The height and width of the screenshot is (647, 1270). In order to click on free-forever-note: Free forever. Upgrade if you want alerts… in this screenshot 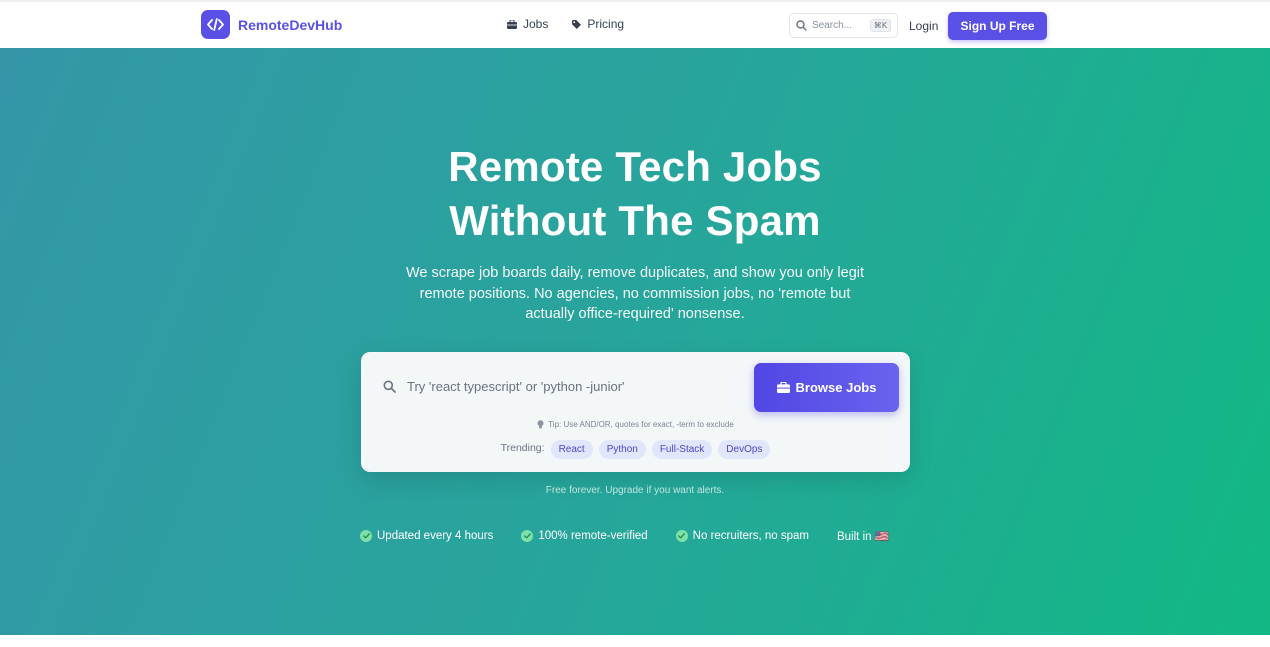, I will do `click(635, 490)`.